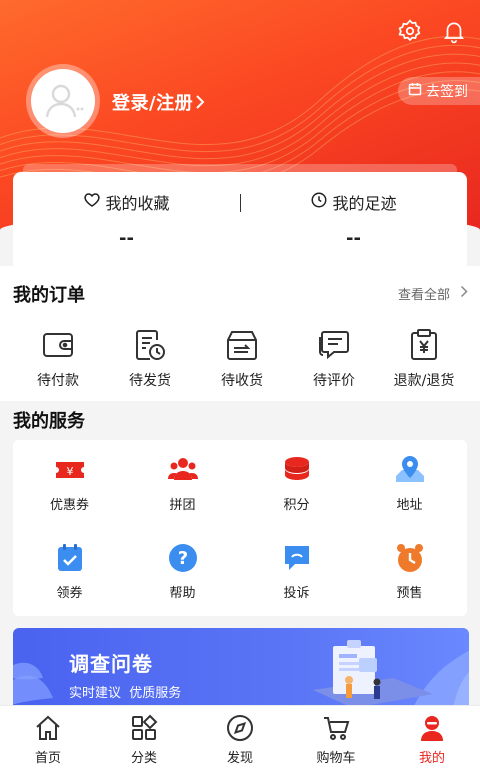  What do you see at coordinates (240, 728) in the screenshot?
I see `compass-icon` at bounding box center [240, 728].